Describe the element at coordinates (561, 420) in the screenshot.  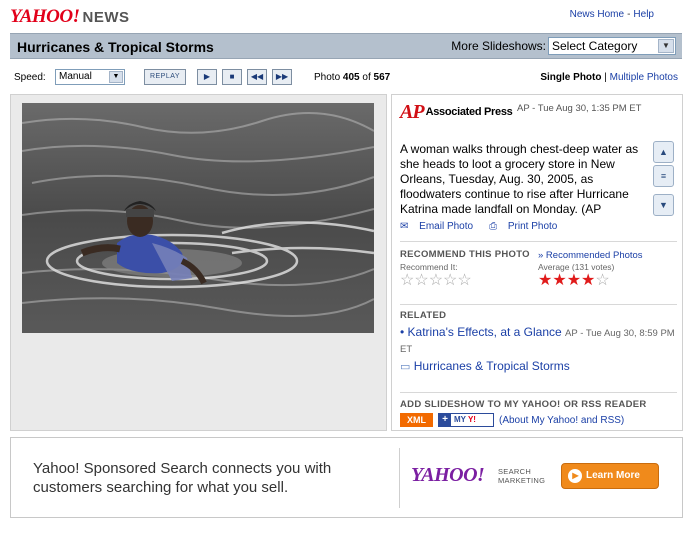
I see `about-rss-link: (About My Yahoo! and RSS)` at that location.